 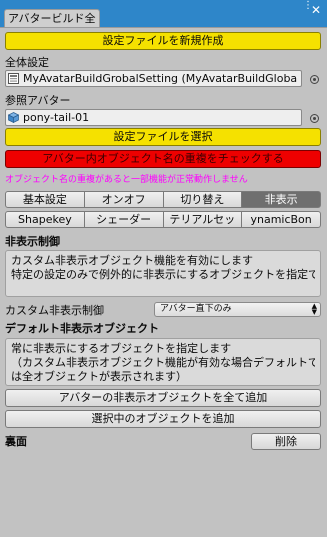 I want to click on reference-avatar-label: 参照アバター, so click(x=38, y=100).